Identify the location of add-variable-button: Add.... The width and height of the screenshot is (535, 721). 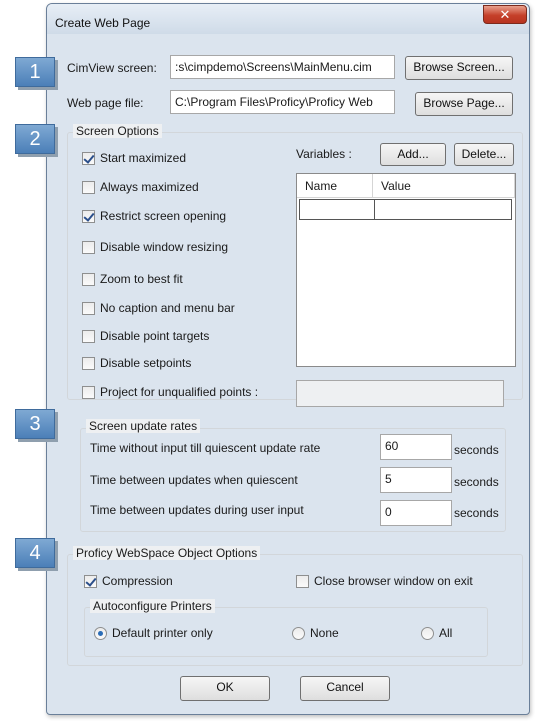
(413, 154).